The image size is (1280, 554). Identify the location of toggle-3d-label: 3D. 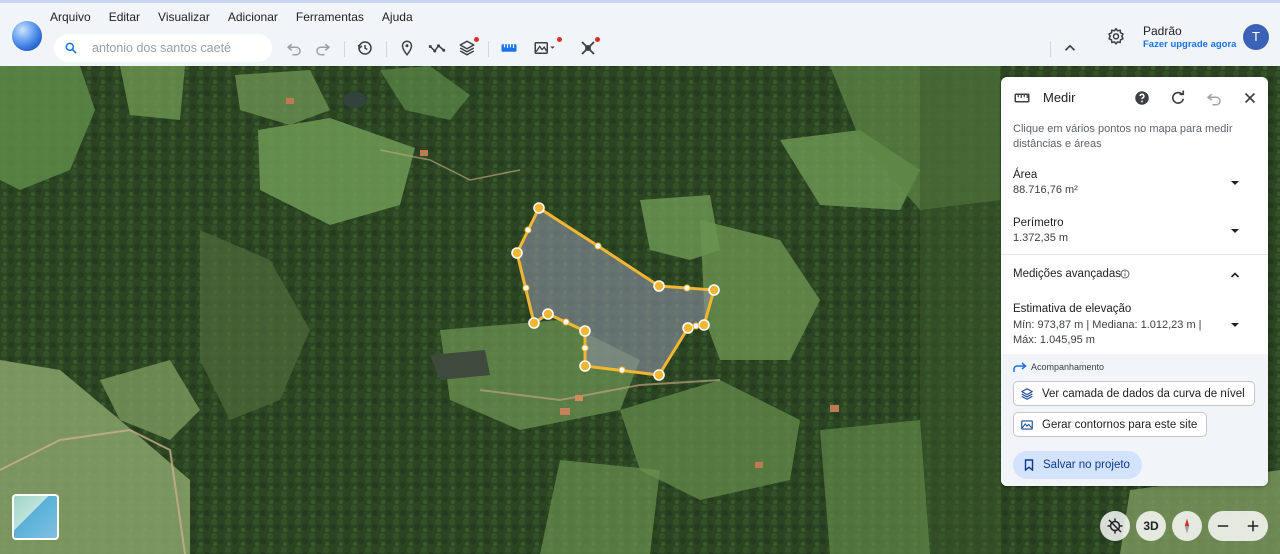
(1151, 526).